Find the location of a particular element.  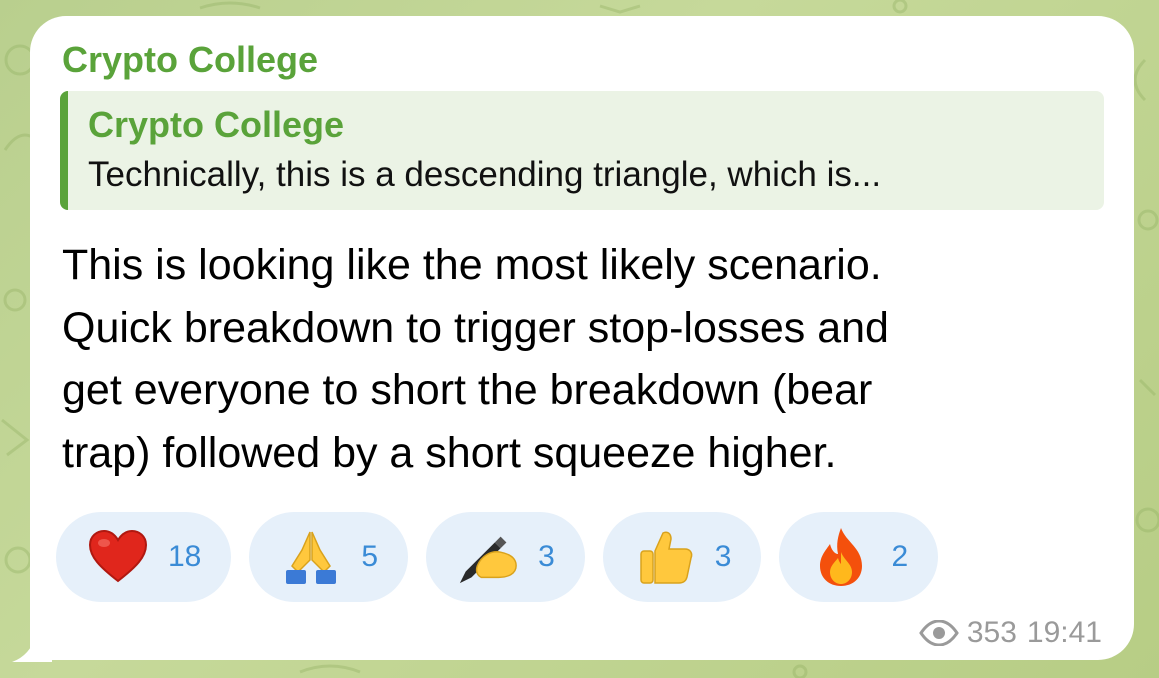

red-heart-icon is located at coordinates (118, 557).